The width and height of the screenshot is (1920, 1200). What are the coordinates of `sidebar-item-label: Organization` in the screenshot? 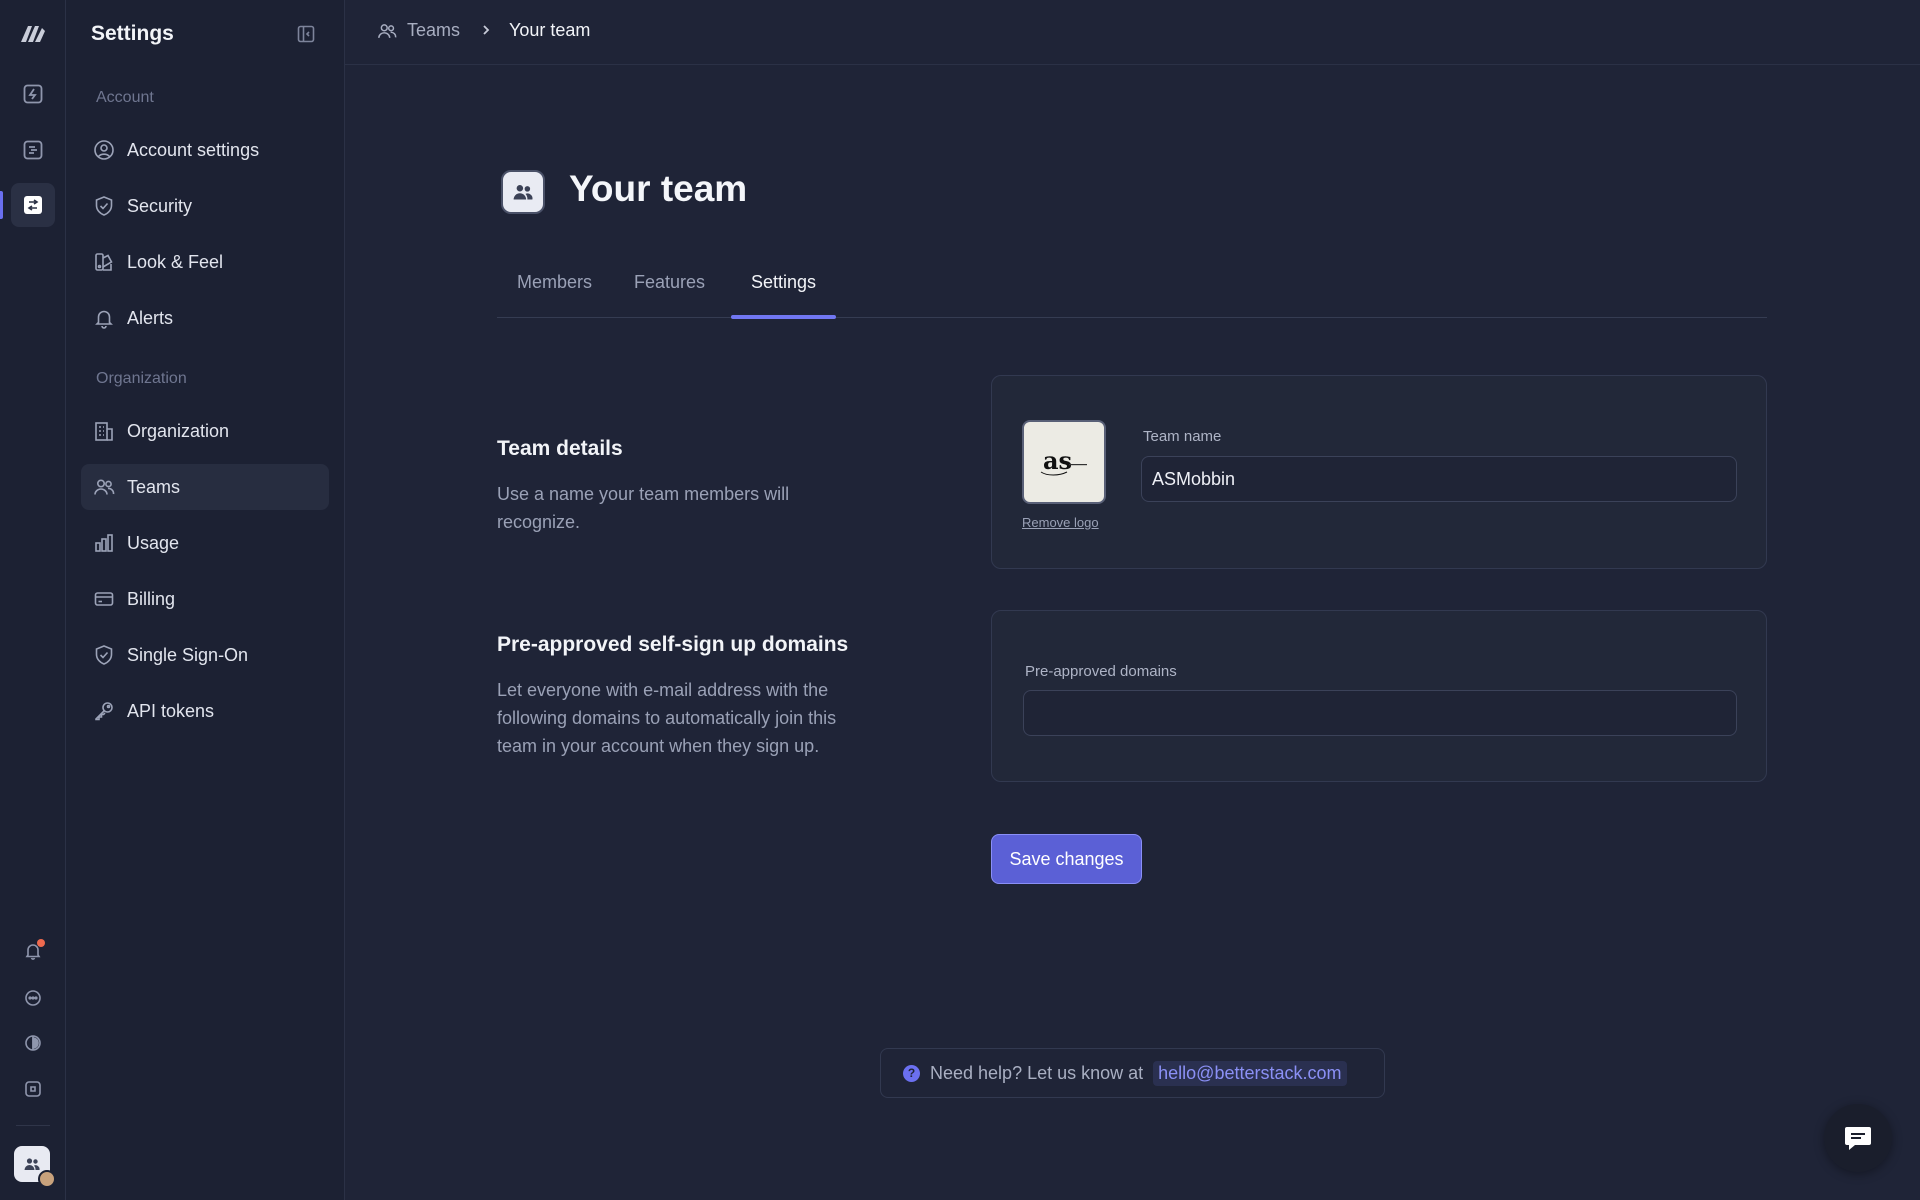 It's located at (178, 430).